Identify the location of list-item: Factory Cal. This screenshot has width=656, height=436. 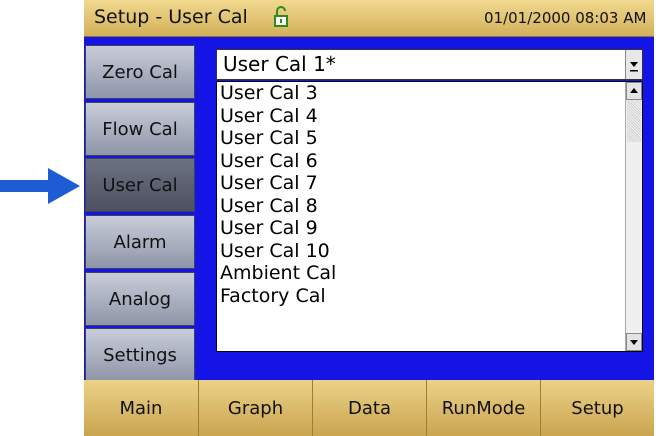
(429, 296).